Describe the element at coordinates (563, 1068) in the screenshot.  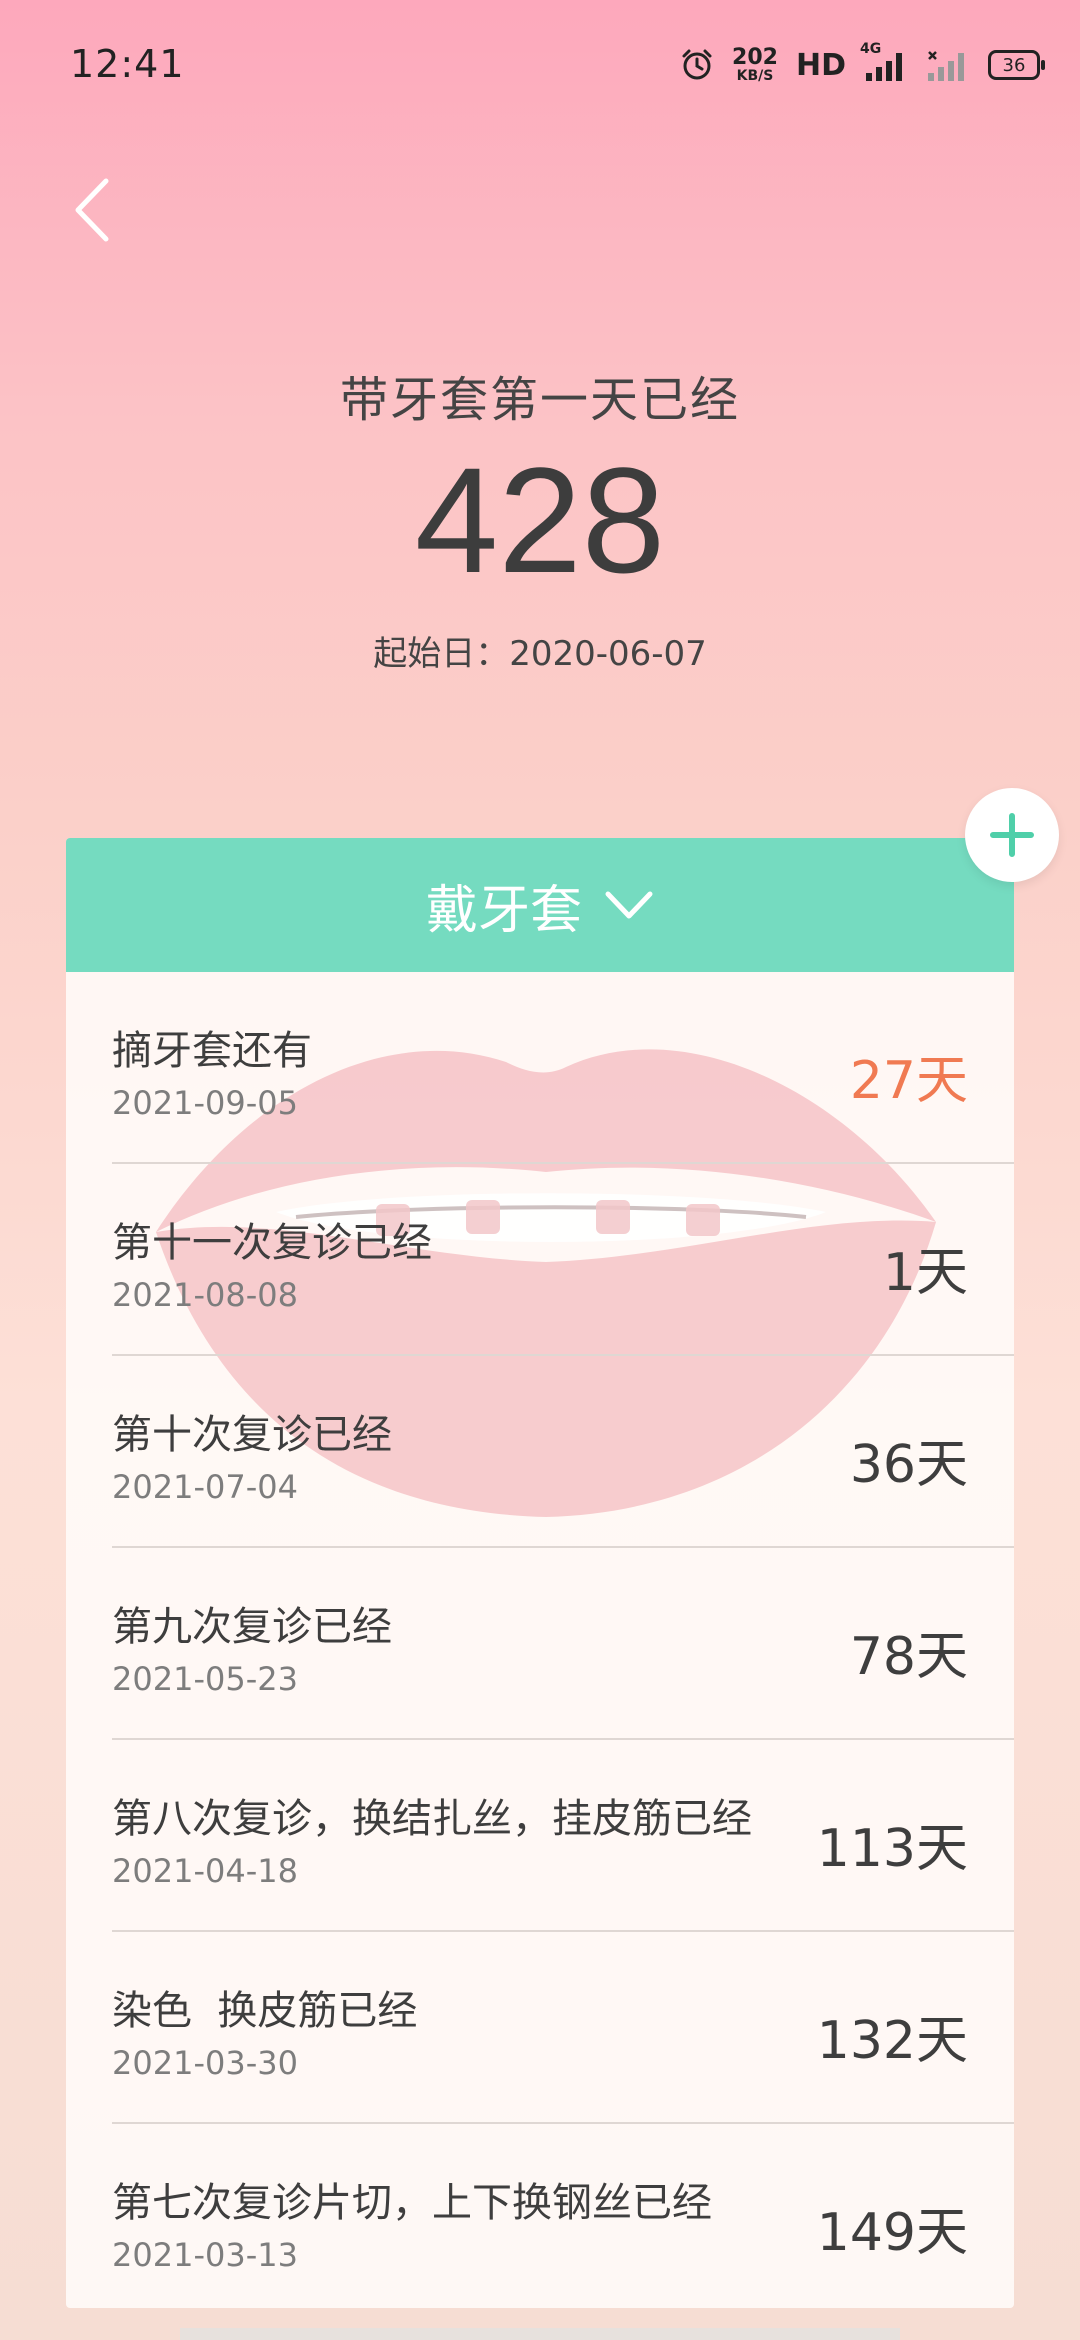
I see `list-item: 摘牙套还有 2021-09-05 27天` at that location.